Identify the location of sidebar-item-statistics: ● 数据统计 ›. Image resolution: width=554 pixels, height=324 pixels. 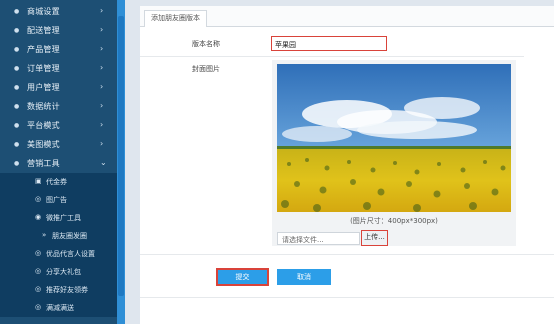
(58, 107).